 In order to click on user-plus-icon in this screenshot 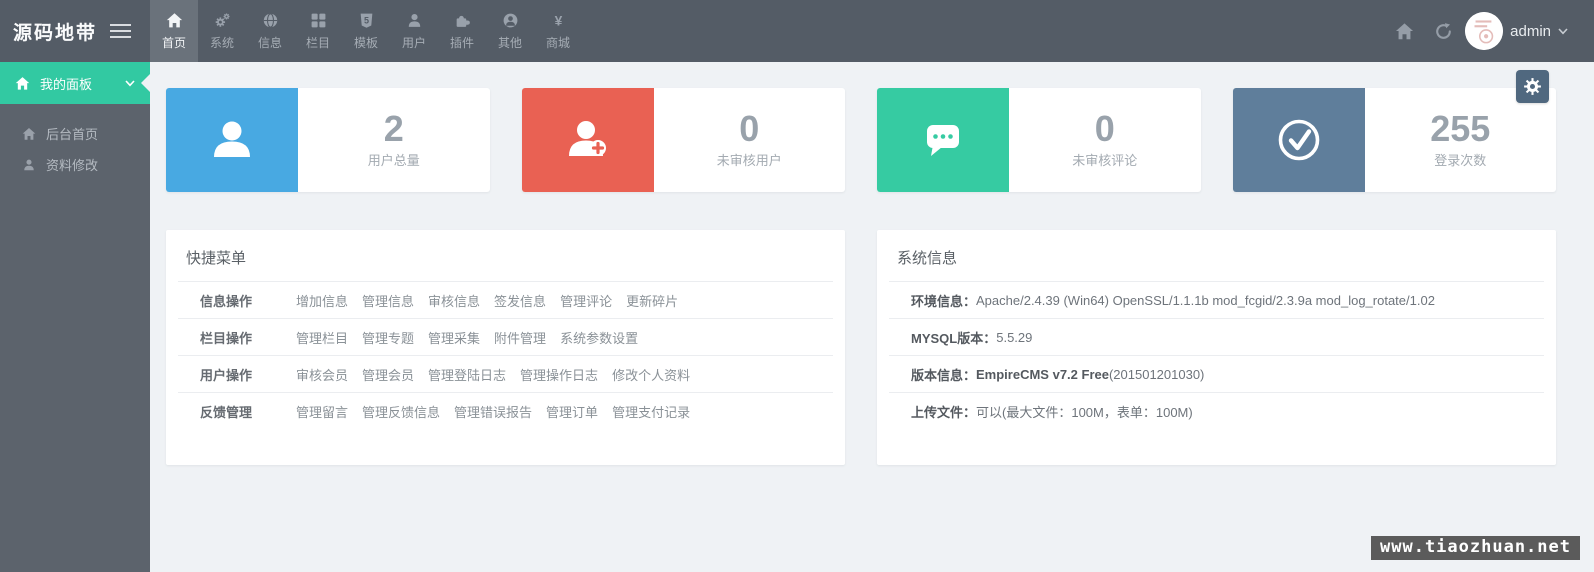, I will do `click(587, 140)`.